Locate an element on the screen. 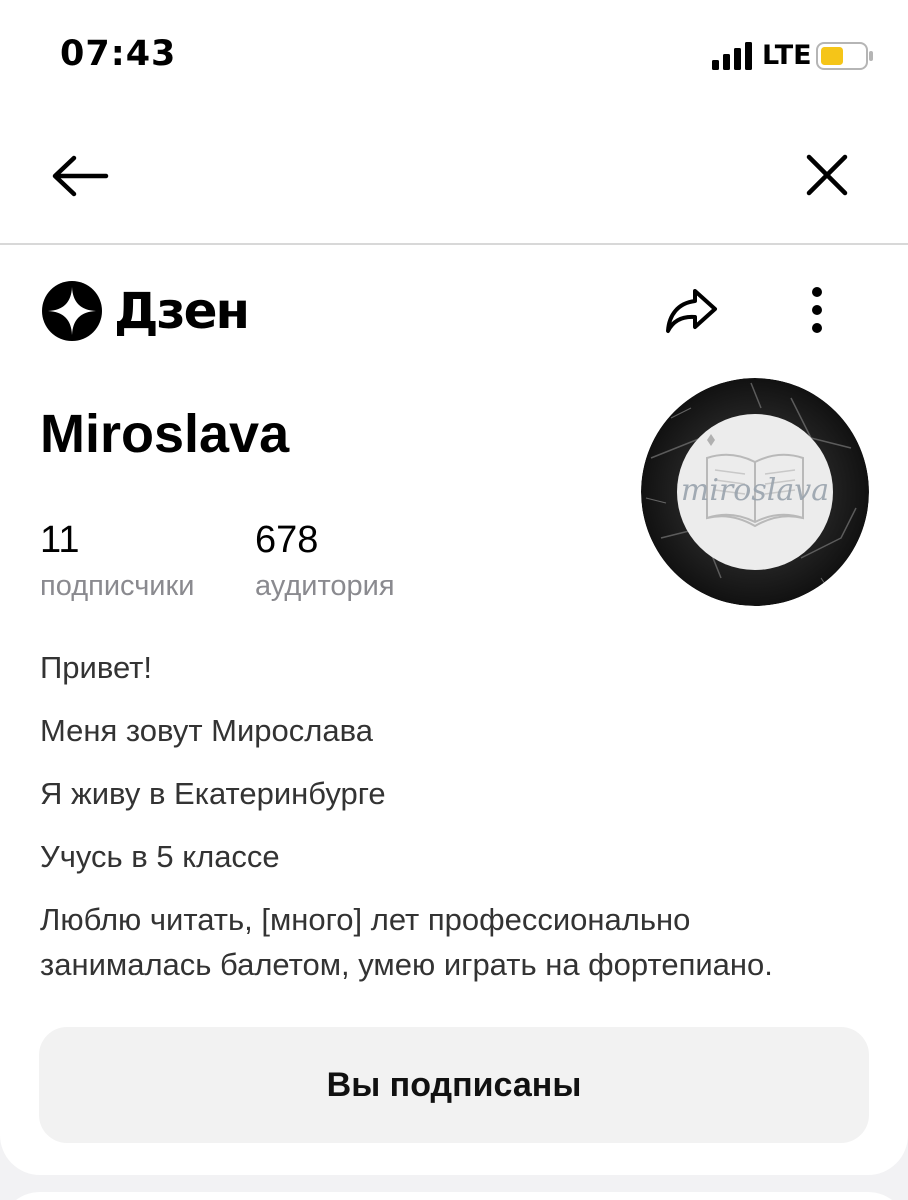 This screenshot has width=908, height=1200. share-icon is located at coordinates (691, 311).